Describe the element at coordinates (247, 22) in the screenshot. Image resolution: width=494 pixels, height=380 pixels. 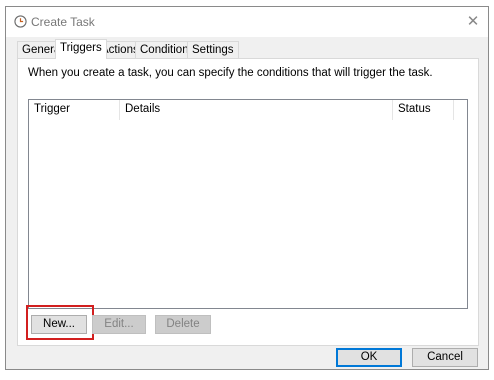
I see `title-bar: Create Task ✕` at that location.